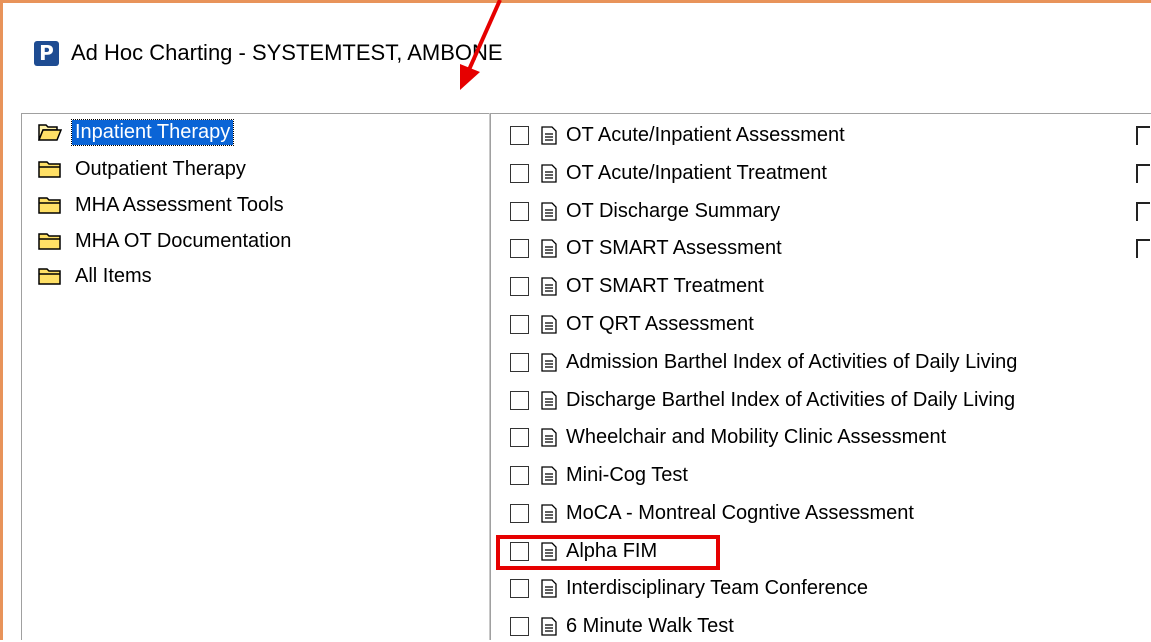 Image resolution: width=1151 pixels, height=642 pixels. I want to click on list-item: Mini-Cog Test, so click(599, 475).